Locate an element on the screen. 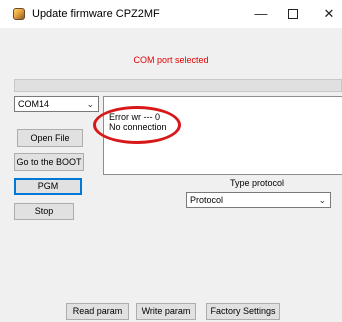 Image resolution: width=342 pixels, height=322 pixels. protocol-value: Protocol is located at coordinates (207, 200).